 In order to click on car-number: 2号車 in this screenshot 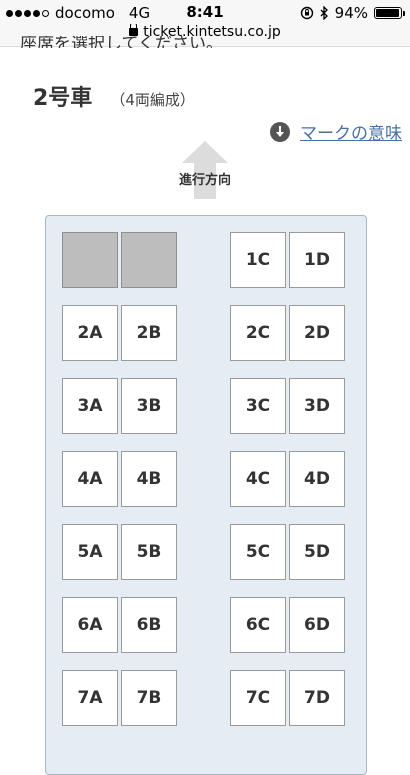, I will do `click(63, 98)`.